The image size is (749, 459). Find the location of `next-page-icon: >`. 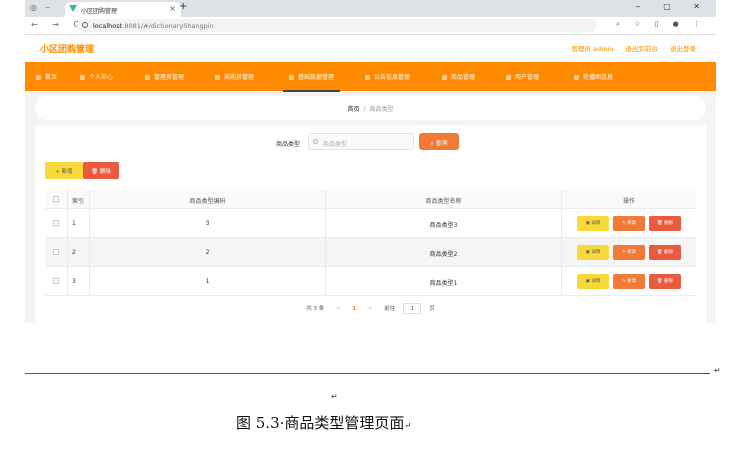

next-page-icon: > is located at coordinates (370, 309).